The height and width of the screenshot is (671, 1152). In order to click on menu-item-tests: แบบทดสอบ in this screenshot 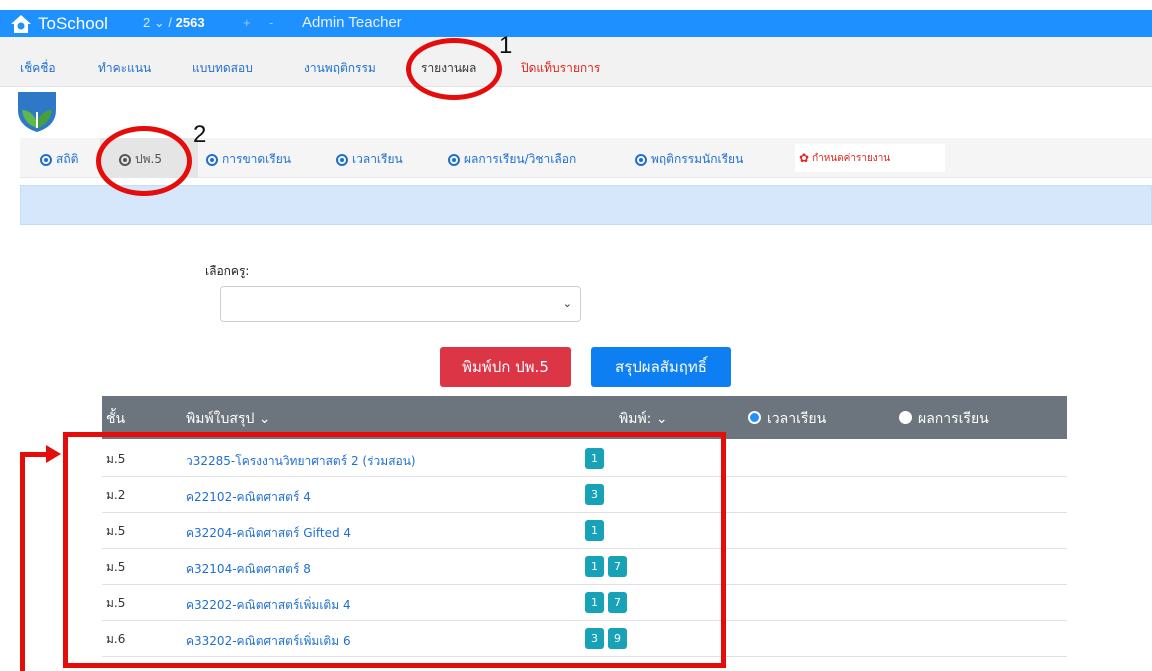, I will do `click(222, 68)`.